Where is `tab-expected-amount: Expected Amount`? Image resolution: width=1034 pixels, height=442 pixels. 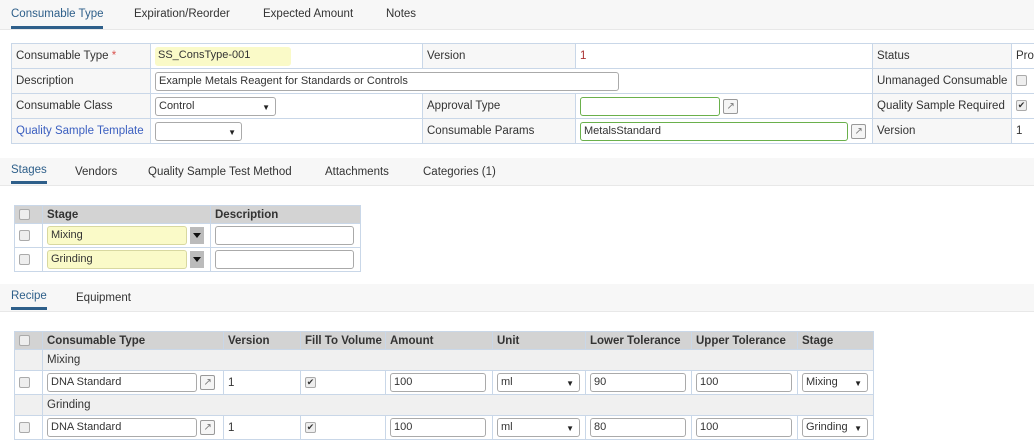
tab-expected-amount: Expected Amount is located at coordinates (308, 14).